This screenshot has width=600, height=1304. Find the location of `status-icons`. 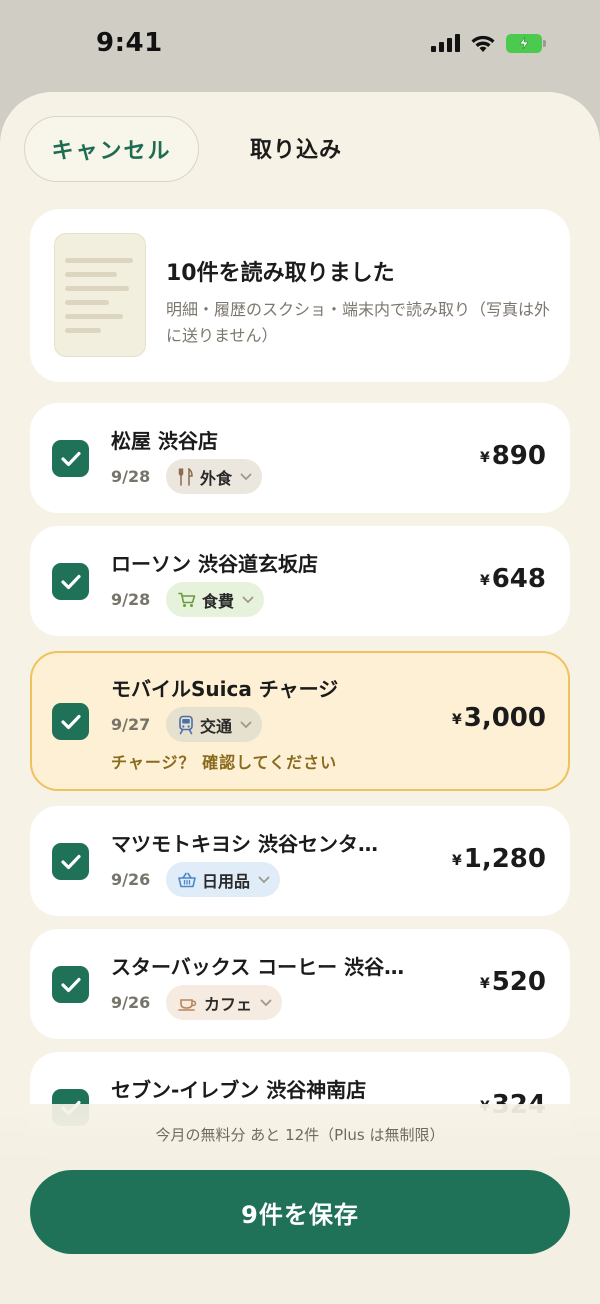

status-icons is located at coordinates (488, 43).